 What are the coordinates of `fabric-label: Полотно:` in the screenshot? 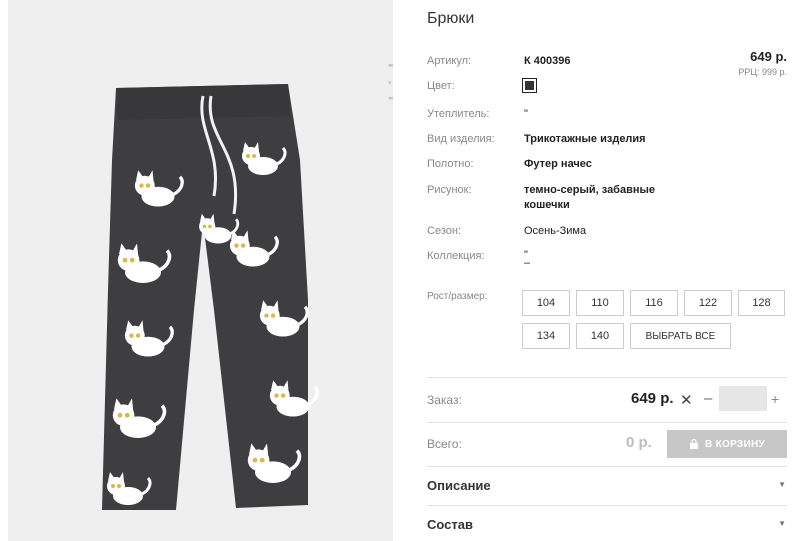 It's located at (450, 164).